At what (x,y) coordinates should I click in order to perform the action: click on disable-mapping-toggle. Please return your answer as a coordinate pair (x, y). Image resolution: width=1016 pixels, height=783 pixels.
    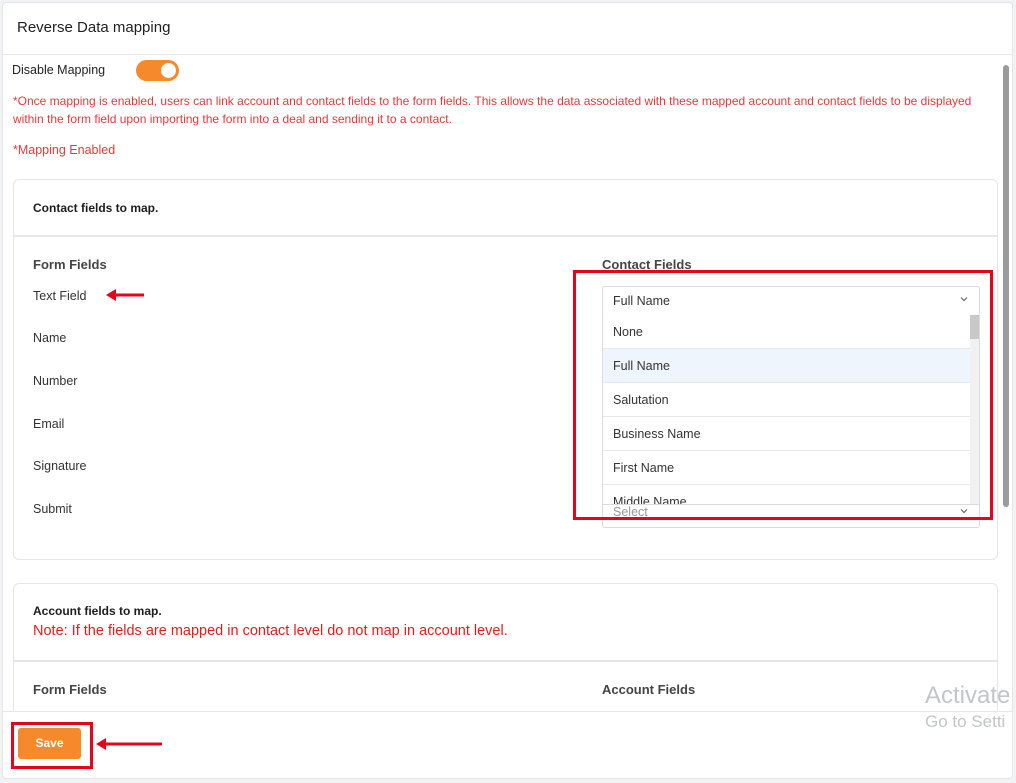
    Looking at the image, I should click on (157, 70).